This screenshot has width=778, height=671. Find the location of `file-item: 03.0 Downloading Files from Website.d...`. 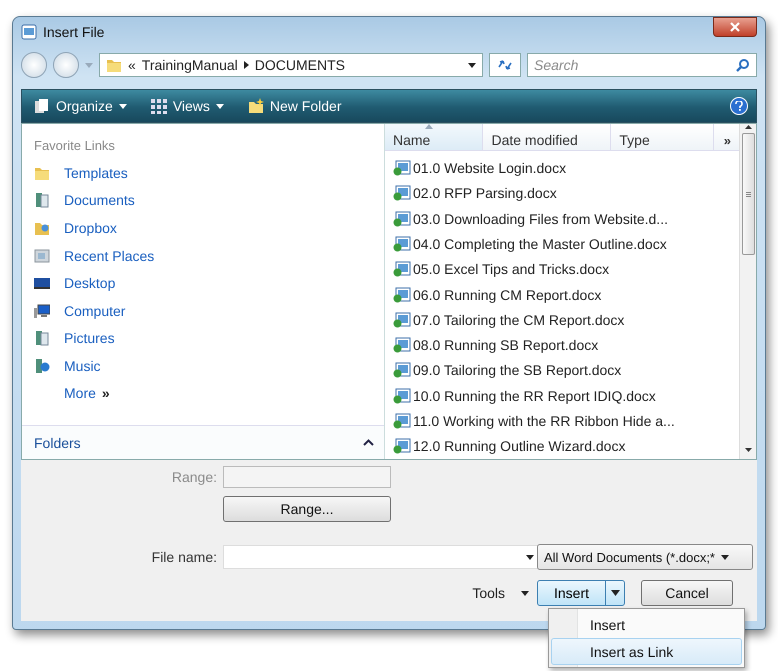

file-item: 03.0 Downloading Files from Website.d... is located at coordinates (566, 219).